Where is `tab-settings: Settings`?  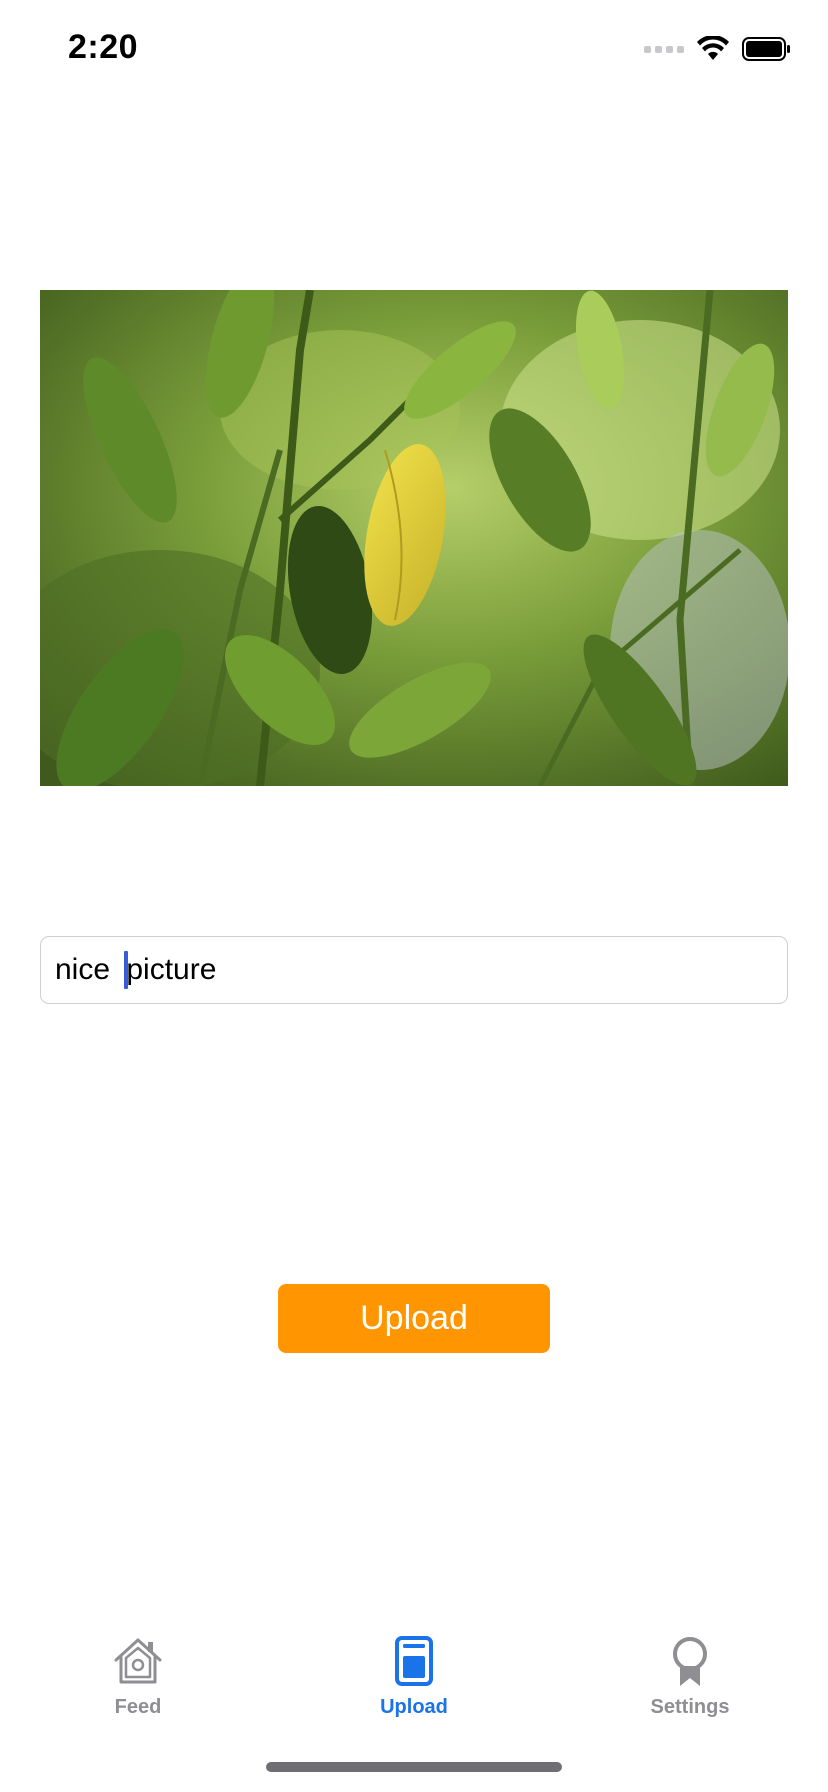 tab-settings: Settings is located at coordinates (690, 1675).